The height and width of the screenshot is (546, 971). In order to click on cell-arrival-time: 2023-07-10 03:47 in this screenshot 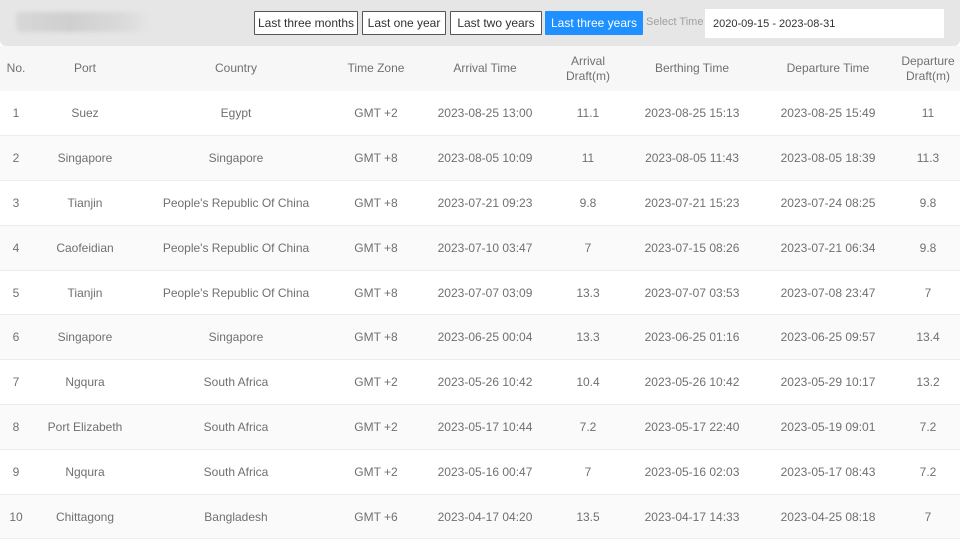, I will do `click(485, 247)`.